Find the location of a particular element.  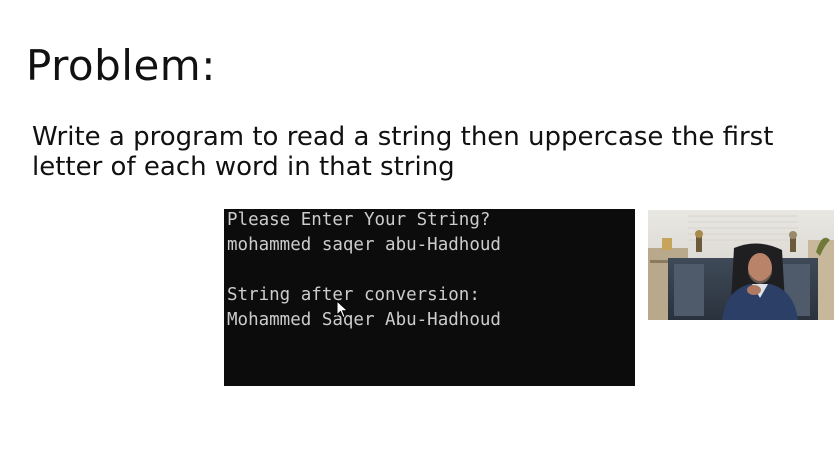

slide-title: Problem: is located at coordinates (121, 65).